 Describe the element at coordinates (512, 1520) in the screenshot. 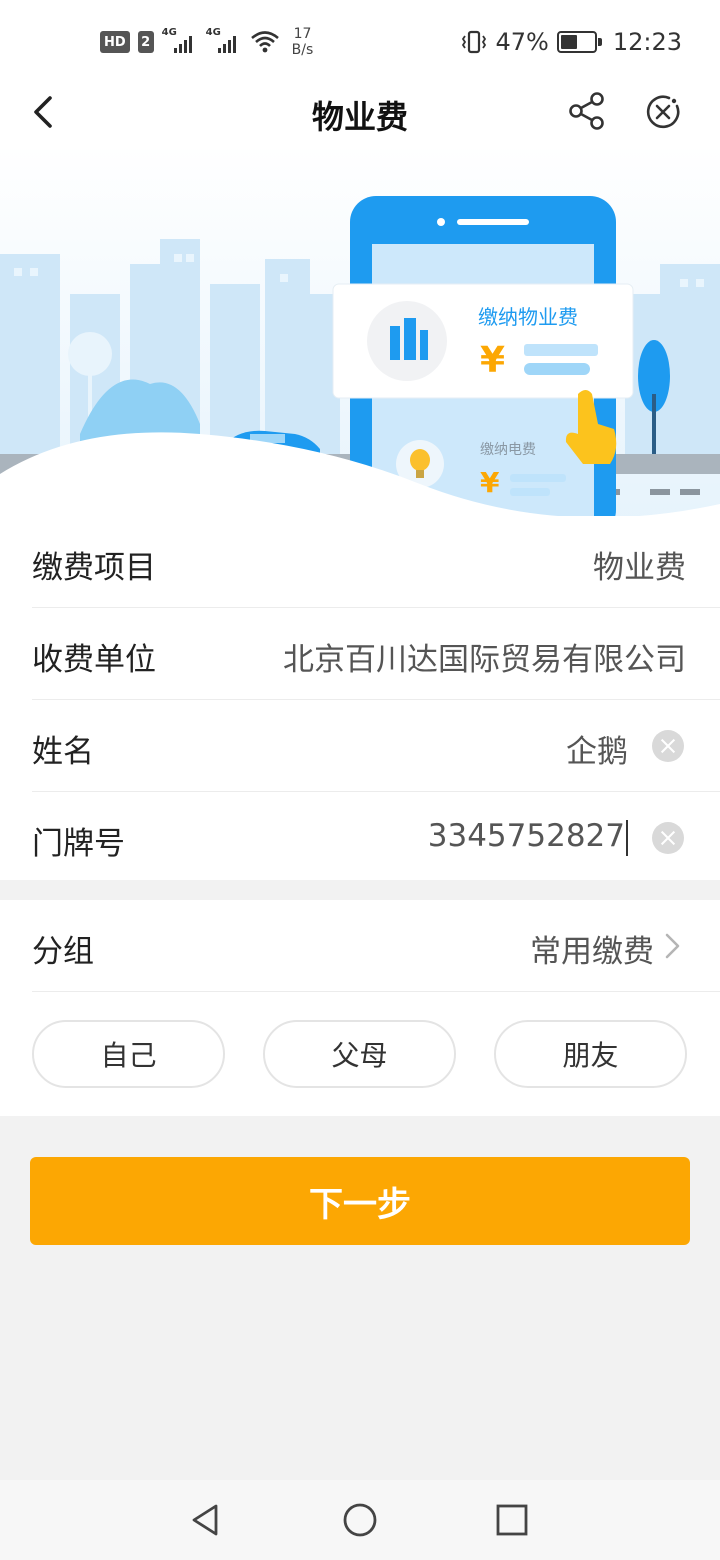

I see `square-recents-icon` at that location.